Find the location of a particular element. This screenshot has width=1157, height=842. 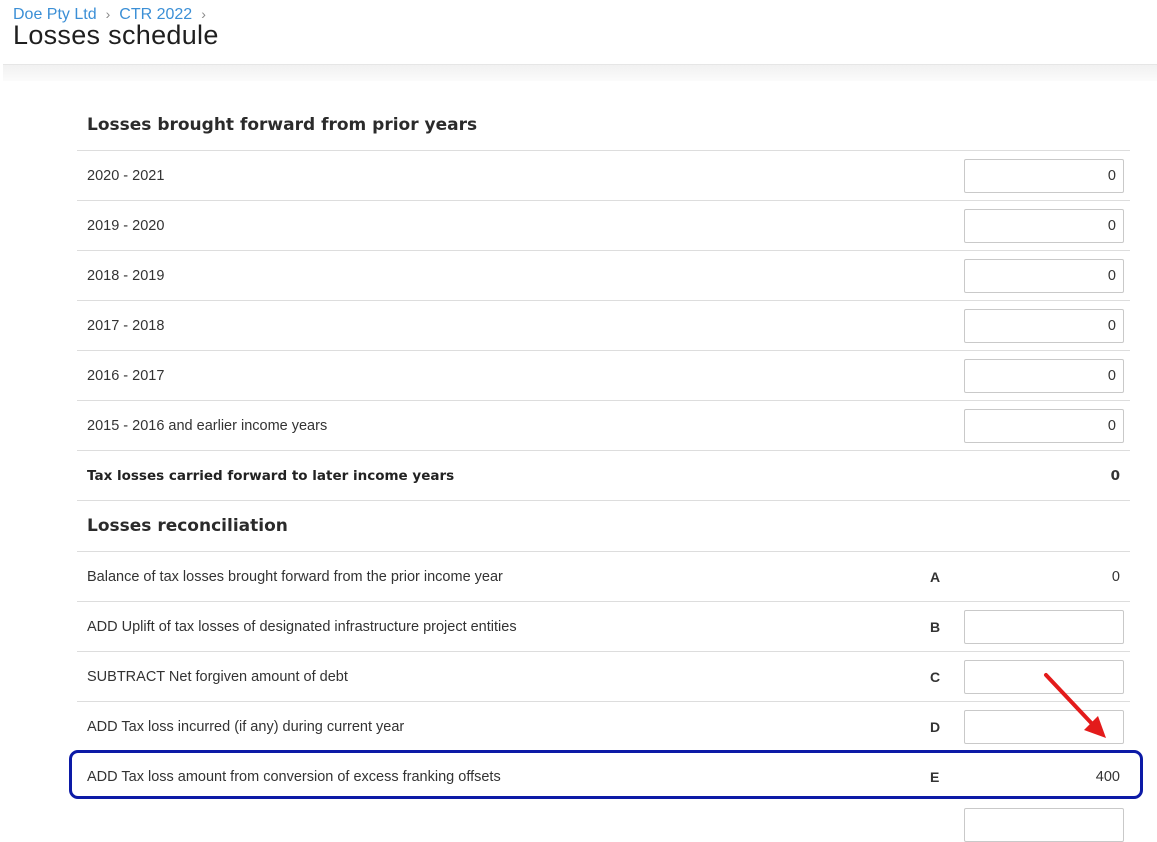

amount-input-2019-2020 is located at coordinates (1044, 226).